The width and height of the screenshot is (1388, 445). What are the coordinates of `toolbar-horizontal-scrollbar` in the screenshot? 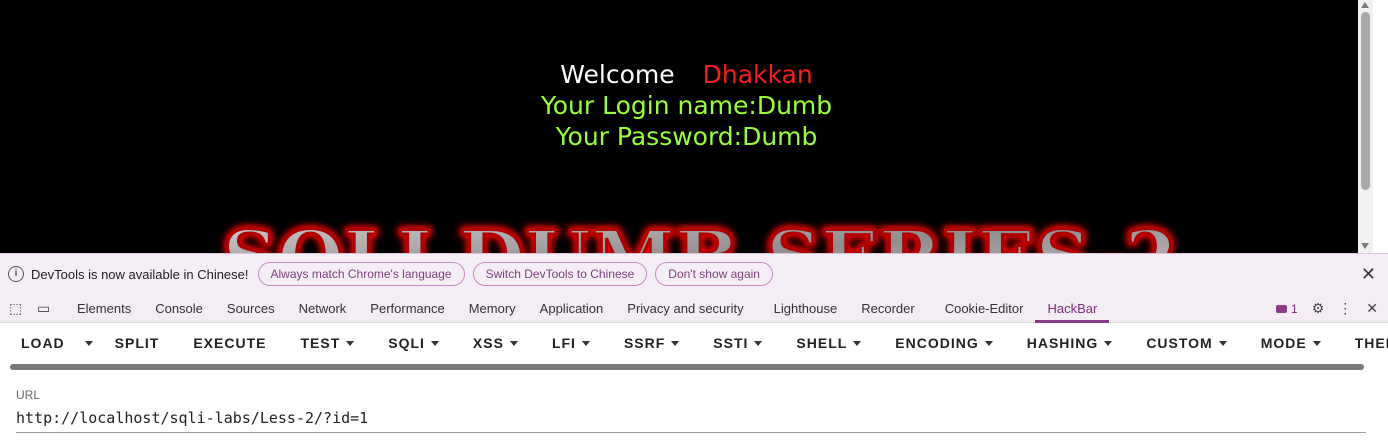 It's located at (694, 367).